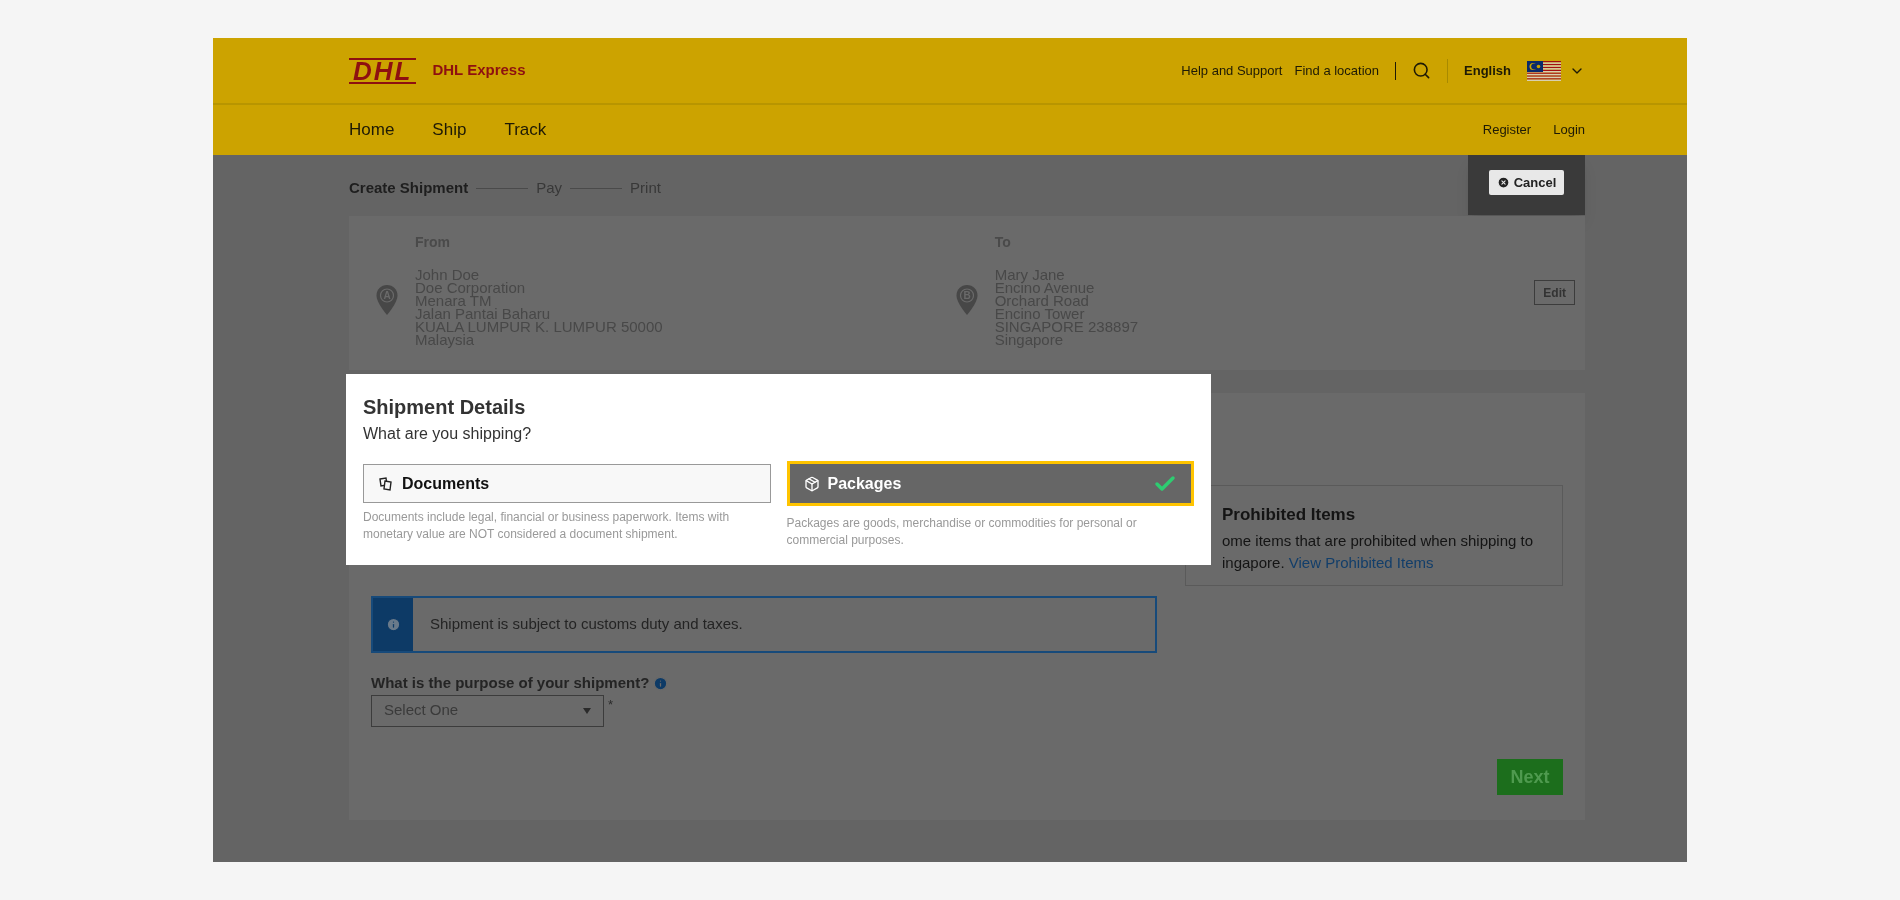 The width and height of the screenshot is (1900, 900). I want to click on search-icon, so click(1422, 70).